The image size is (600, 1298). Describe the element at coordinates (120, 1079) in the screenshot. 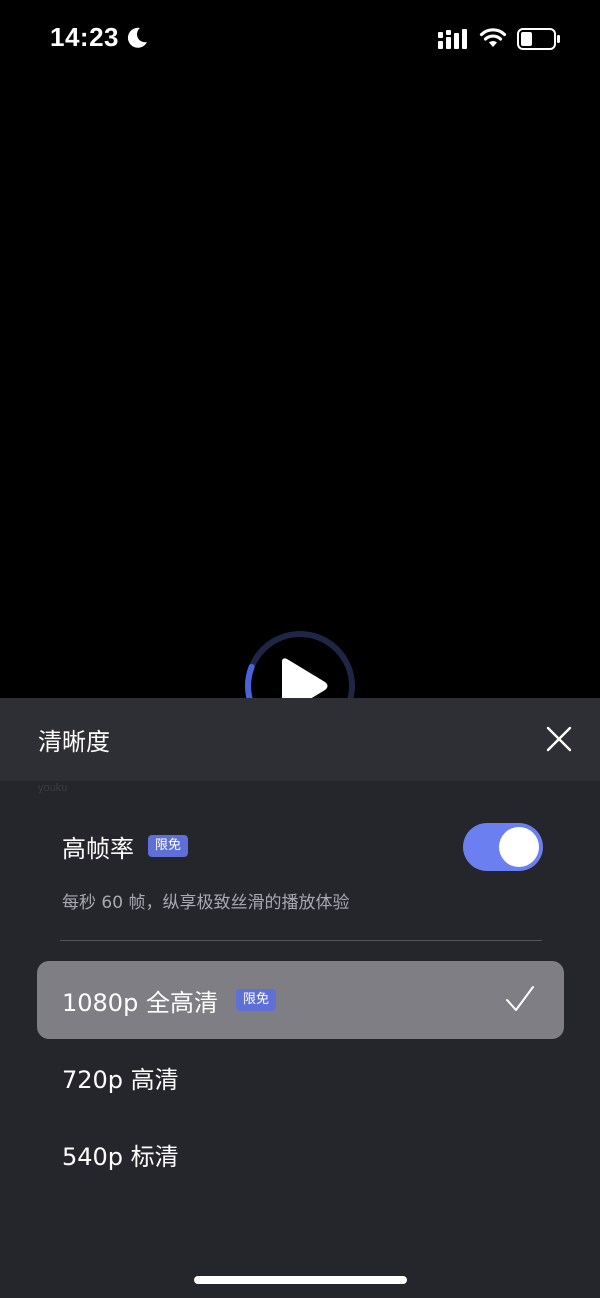

I see `option-label: 720p 高清` at that location.